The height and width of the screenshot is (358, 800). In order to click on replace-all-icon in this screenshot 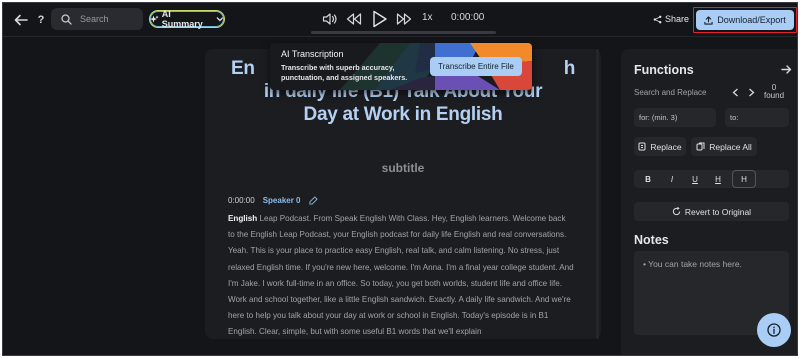, I will do `click(700, 146)`.